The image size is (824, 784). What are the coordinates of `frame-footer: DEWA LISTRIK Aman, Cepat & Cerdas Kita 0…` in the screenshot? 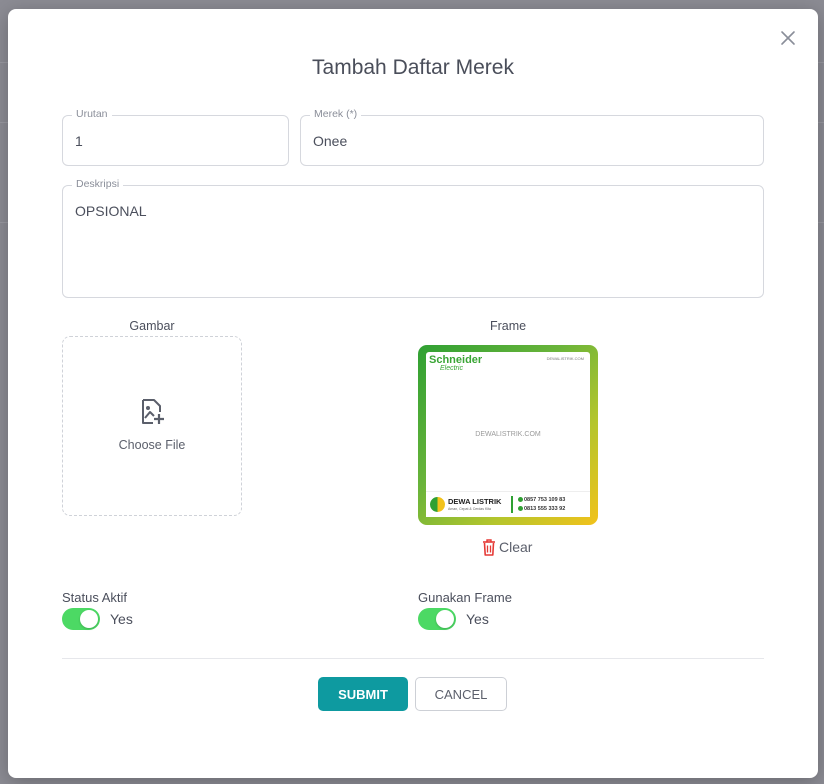 It's located at (508, 504).